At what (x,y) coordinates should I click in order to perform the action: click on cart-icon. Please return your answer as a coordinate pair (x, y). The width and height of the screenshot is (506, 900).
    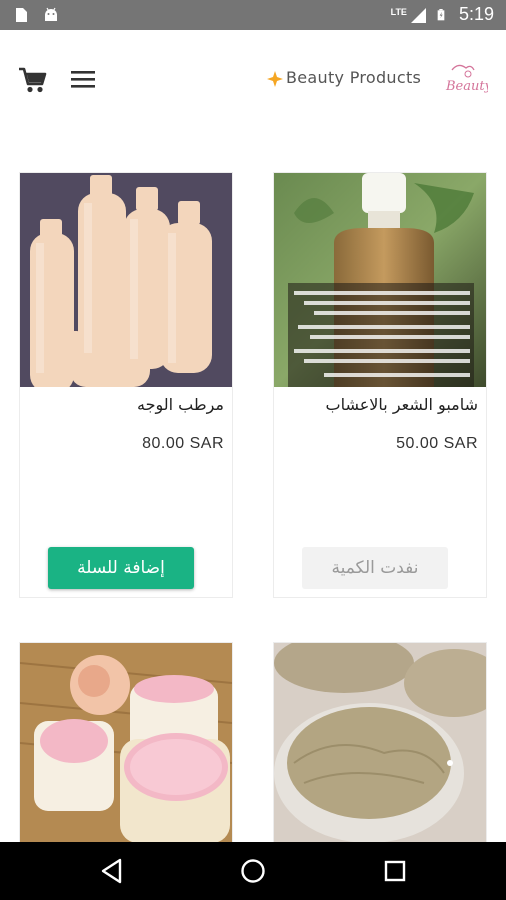
    Looking at the image, I should click on (33, 80).